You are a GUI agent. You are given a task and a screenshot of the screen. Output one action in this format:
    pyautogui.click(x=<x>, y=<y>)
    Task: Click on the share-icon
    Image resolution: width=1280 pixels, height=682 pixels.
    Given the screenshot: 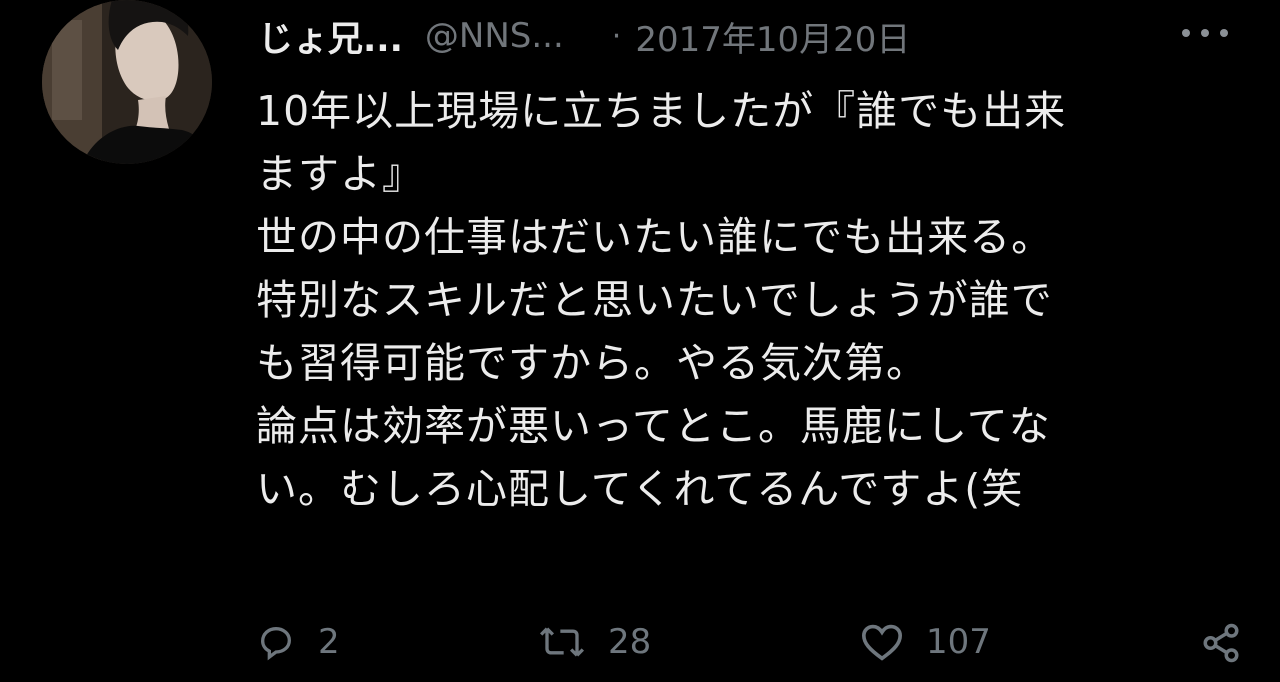 What is the action you would take?
    pyautogui.click(x=1221, y=643)
    